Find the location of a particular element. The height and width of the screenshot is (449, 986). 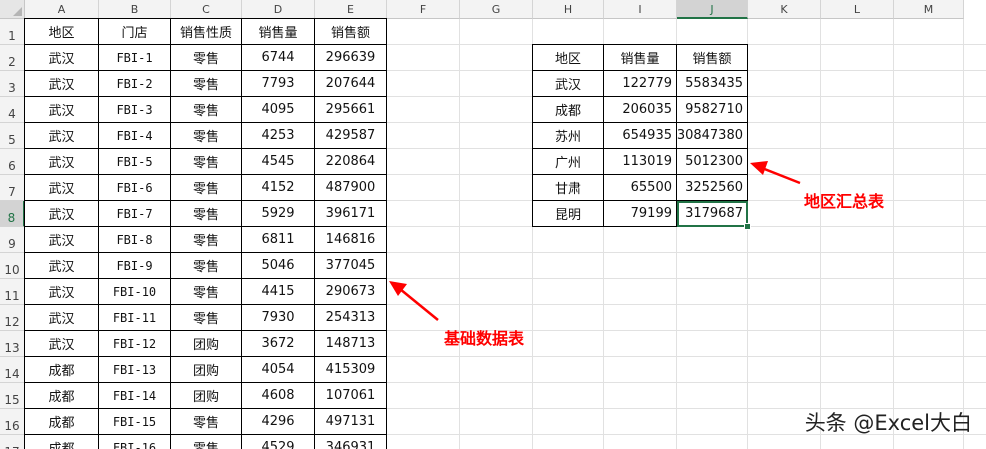

annotation-arrows is located at coordinates (595, 241).